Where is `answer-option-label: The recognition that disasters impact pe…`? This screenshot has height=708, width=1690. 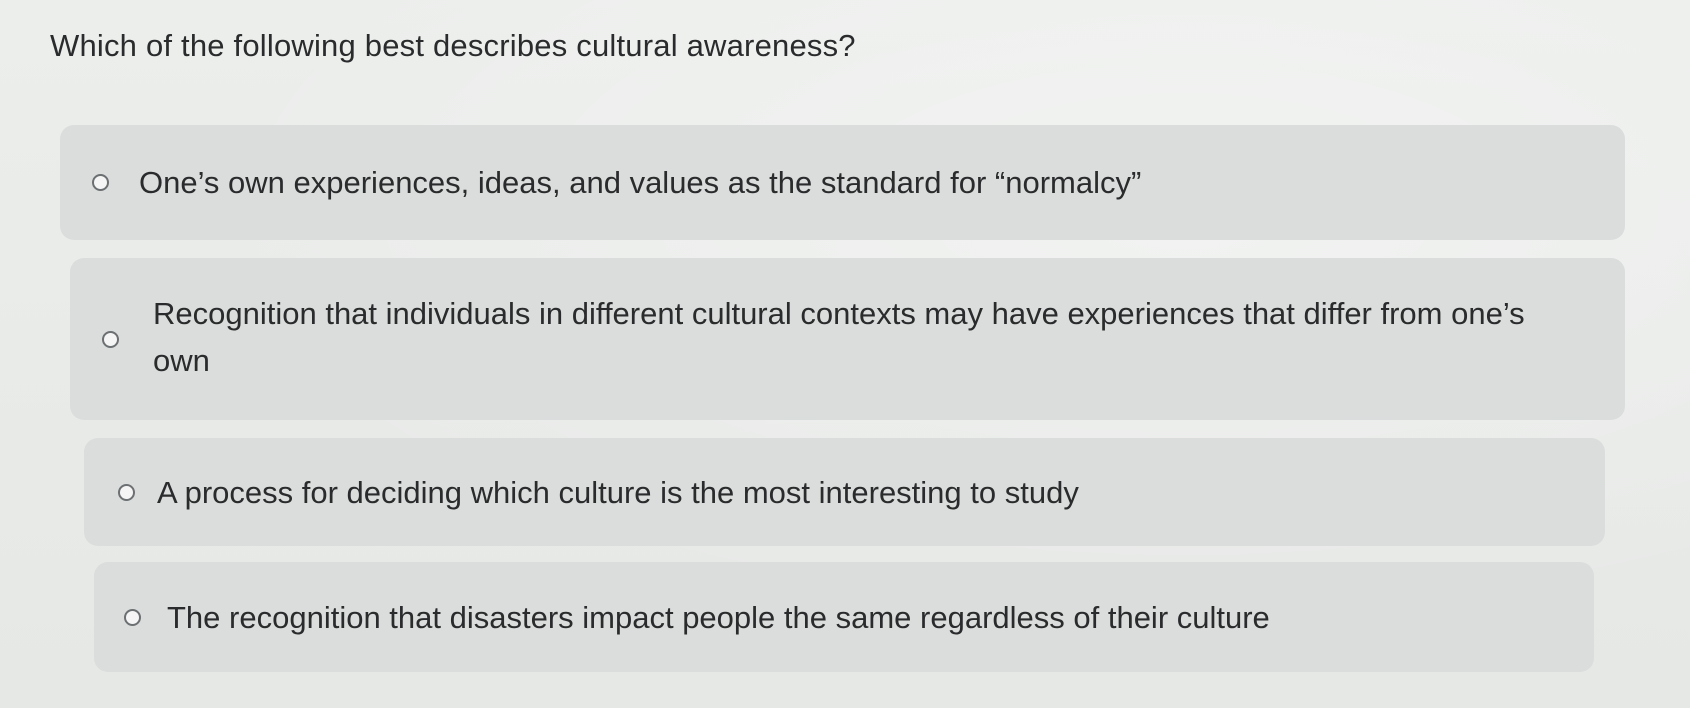
answer-option-label: The recognition that disasters impact pe… is located at coordinates (718, 617).